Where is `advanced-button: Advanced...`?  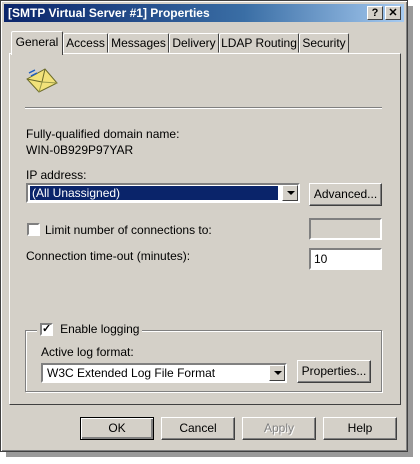 advanced-button: Advanced... is located at coordinates (345, 194).